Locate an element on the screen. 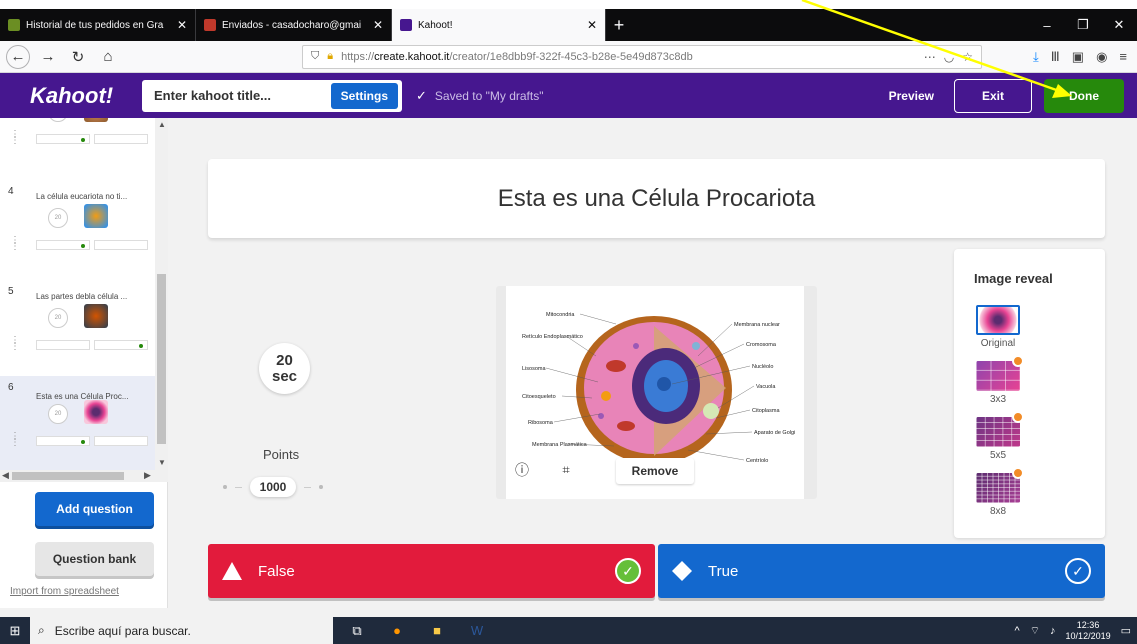 Image resolution: width=1137 pixels, height=644 pixels. kahoot-favicon is located at coordinates (406, 25).